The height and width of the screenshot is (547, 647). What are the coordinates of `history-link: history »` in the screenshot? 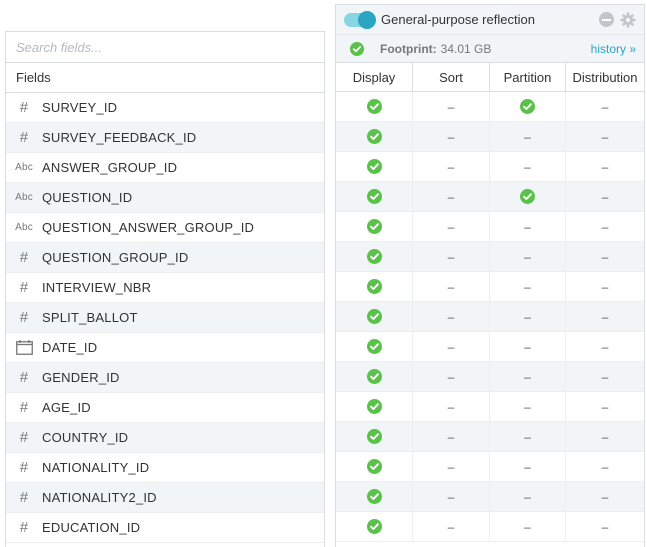 It's located at (613, 49).